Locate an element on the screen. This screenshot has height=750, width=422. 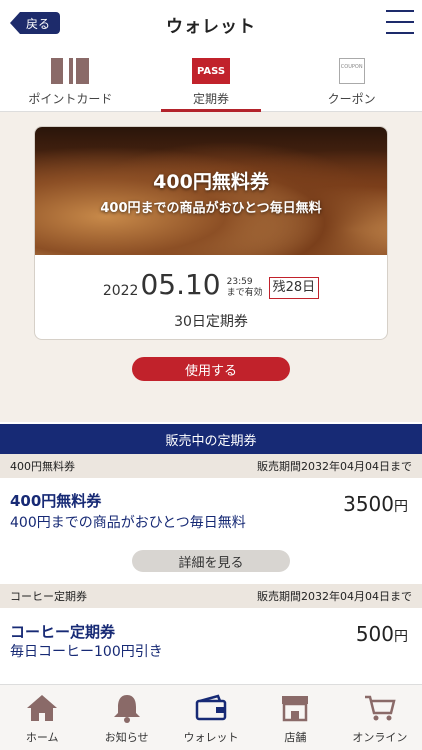
expiry-year: 2022 is located at coordinates (120, 291).